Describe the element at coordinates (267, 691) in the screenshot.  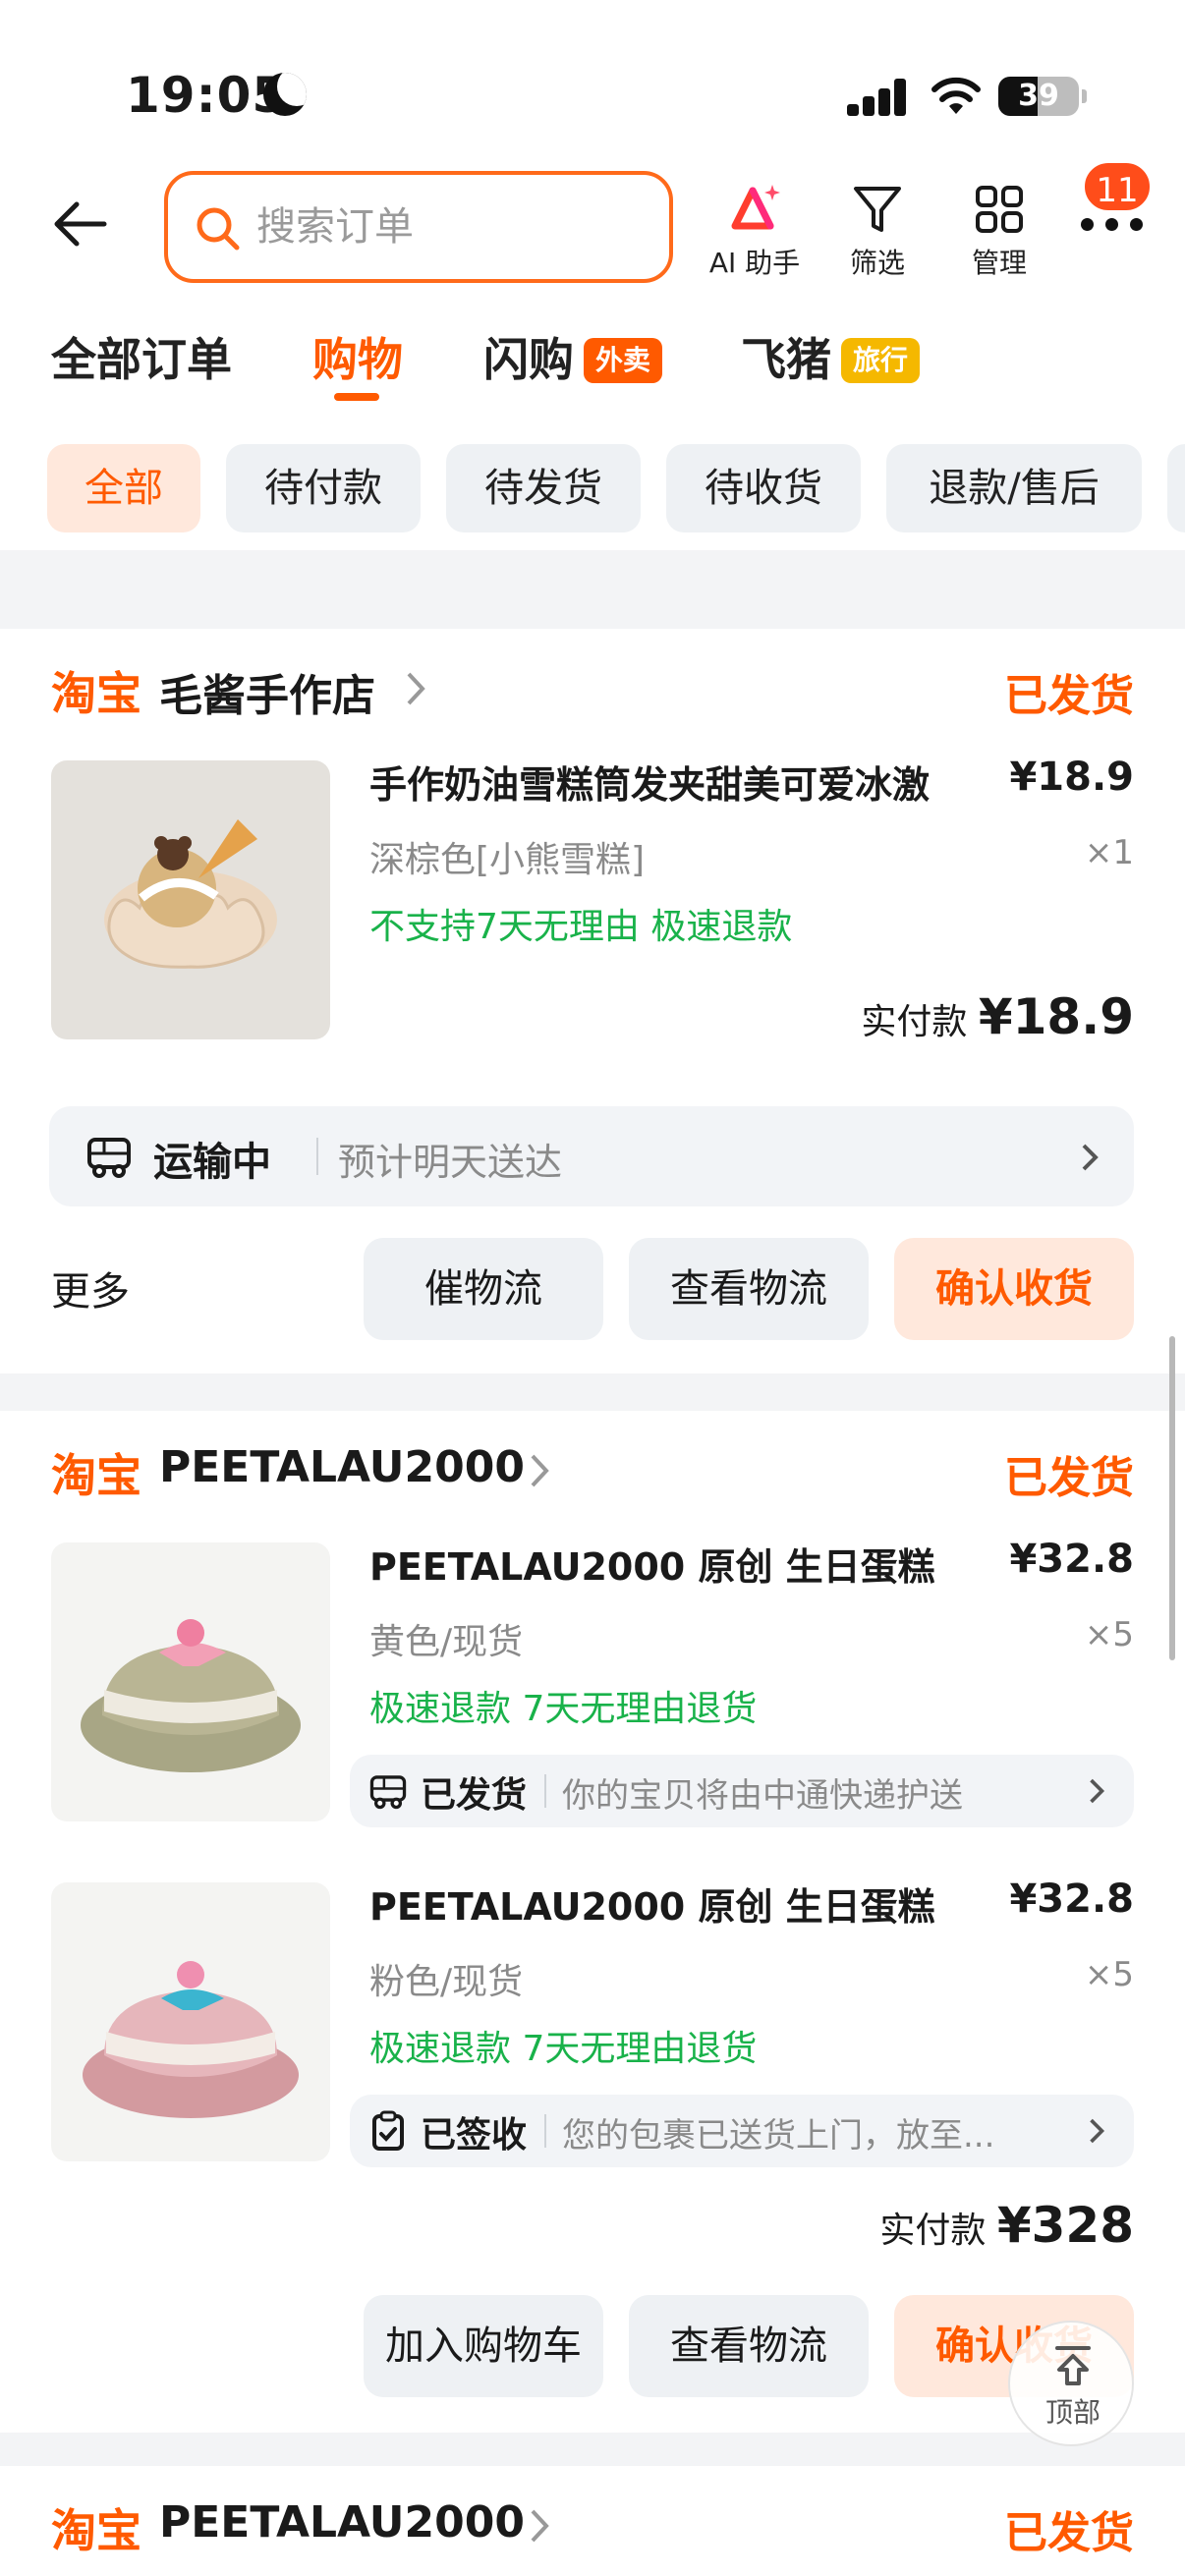
I see `shop-name: 毛酱手作店` at that location.